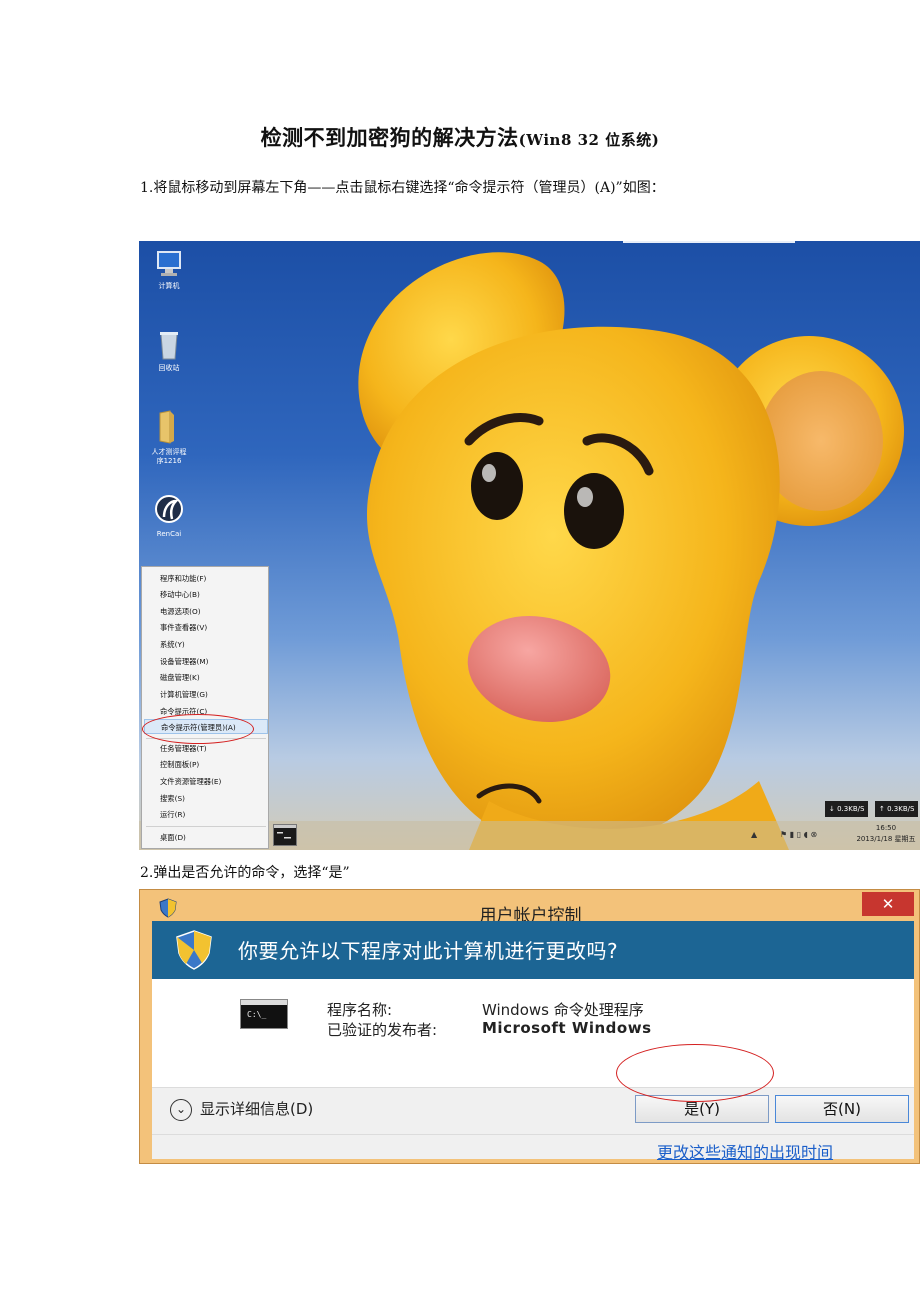  I want to click on rencai-app-icon, so click(169, 509).